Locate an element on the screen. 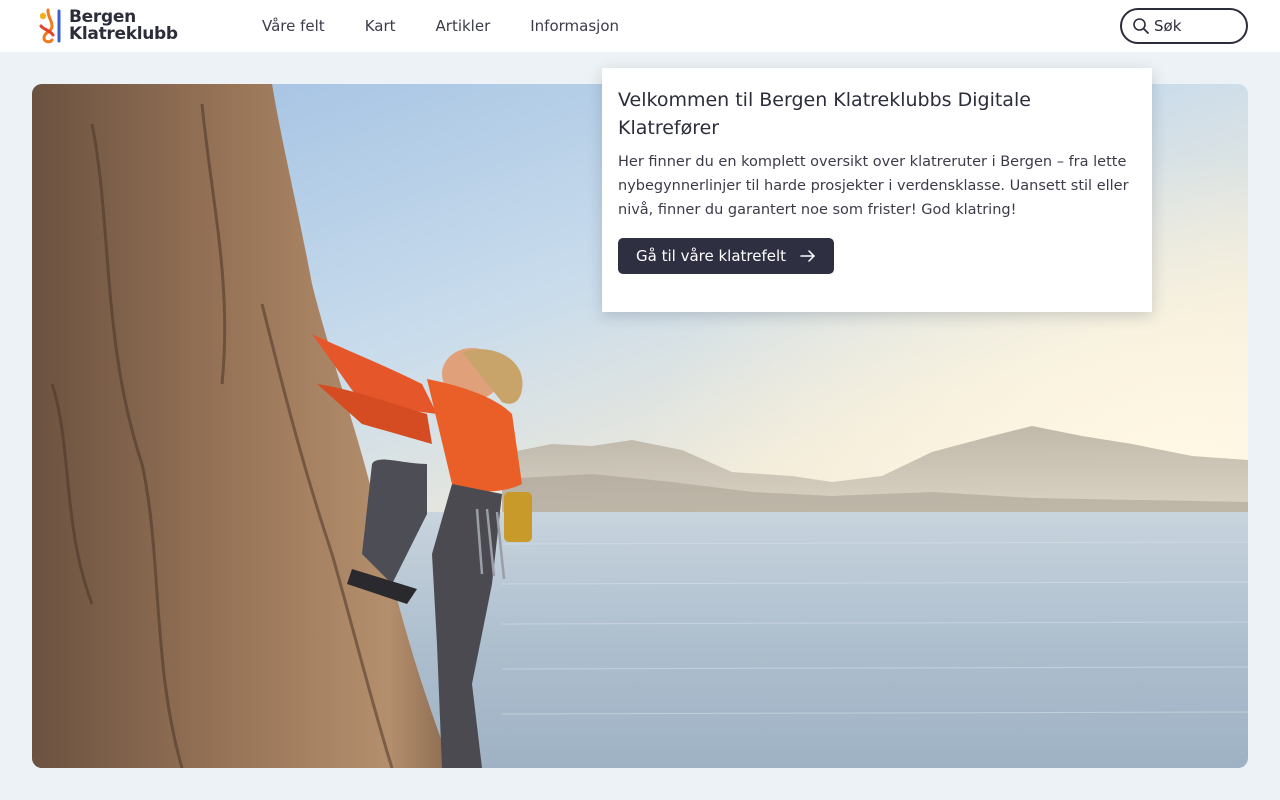 This screenshot has height=800, width=1280. brand-logo-mark-icon is located at coordinates (50, 26).